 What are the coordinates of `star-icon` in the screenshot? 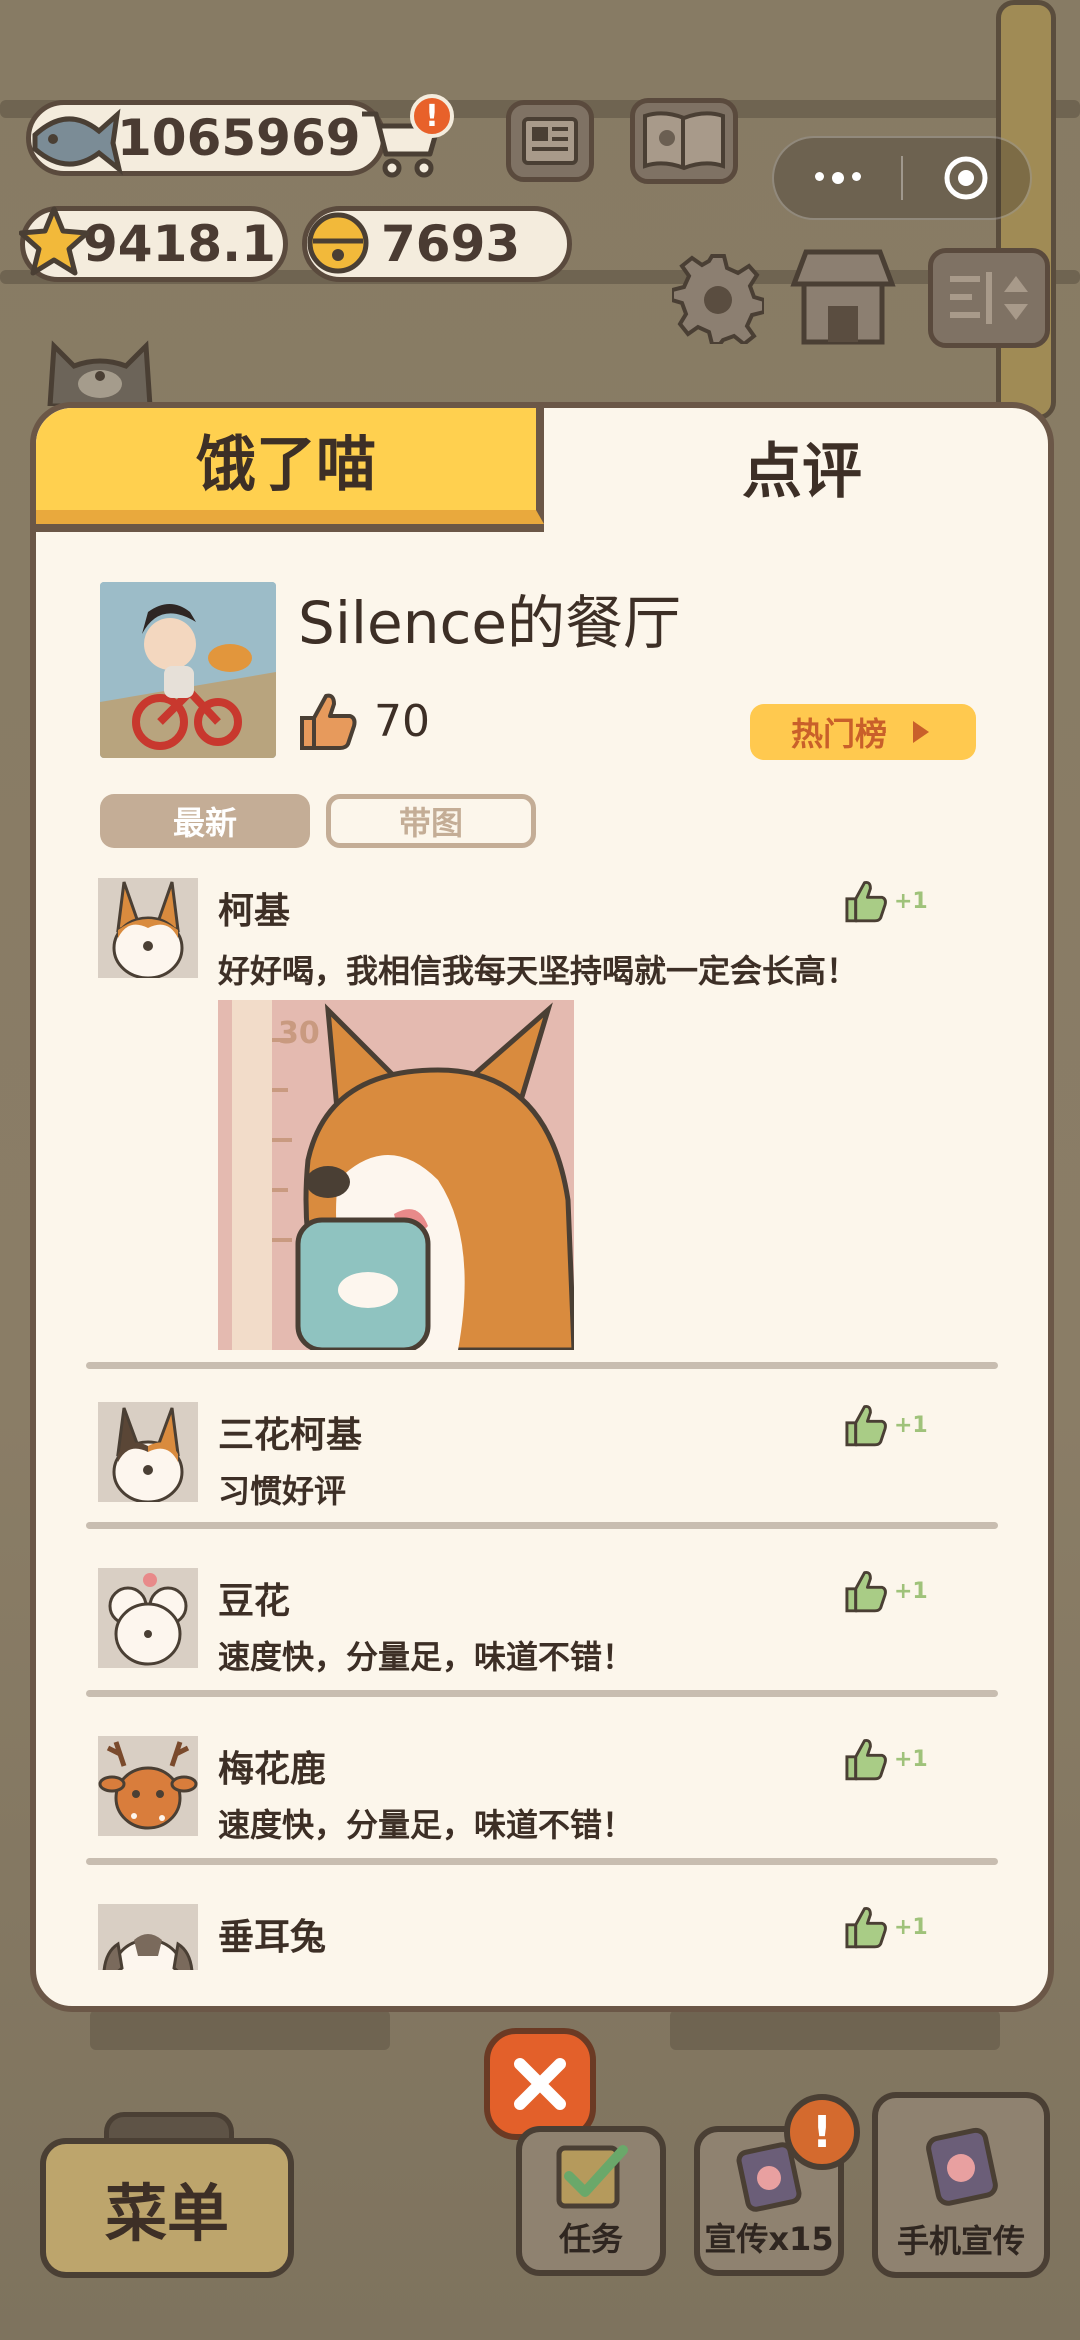 It's located at (54, 241).